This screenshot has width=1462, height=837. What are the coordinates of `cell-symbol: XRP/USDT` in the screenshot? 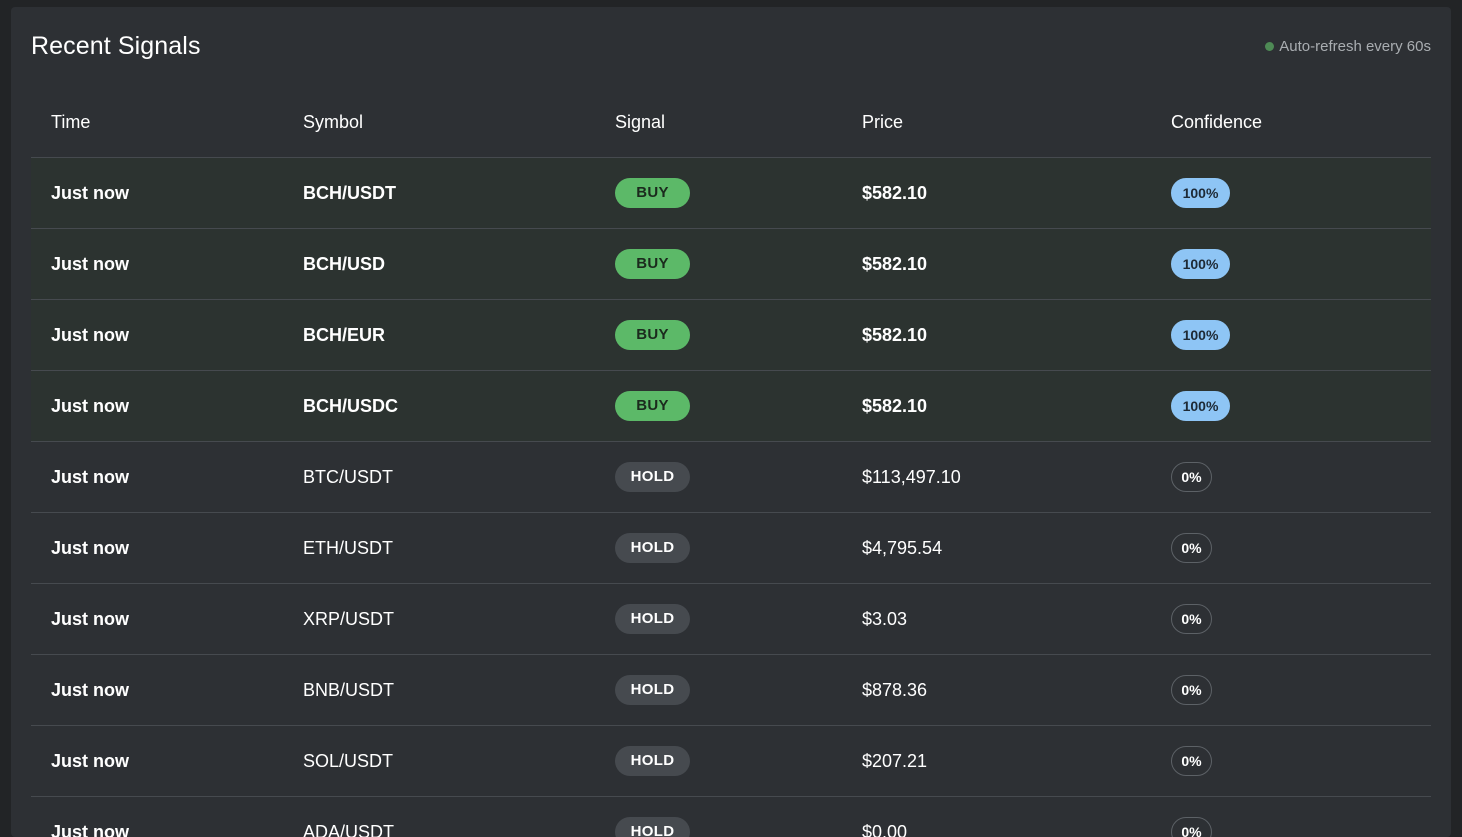 It's located at (459, 619).